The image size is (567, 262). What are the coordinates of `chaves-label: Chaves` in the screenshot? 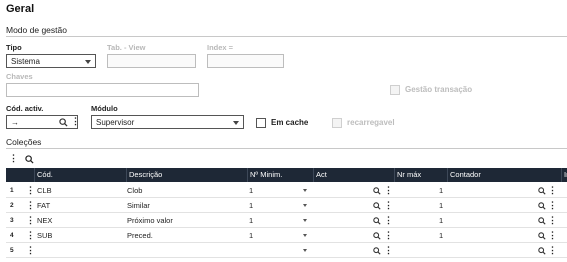 It's located at (19, 76).